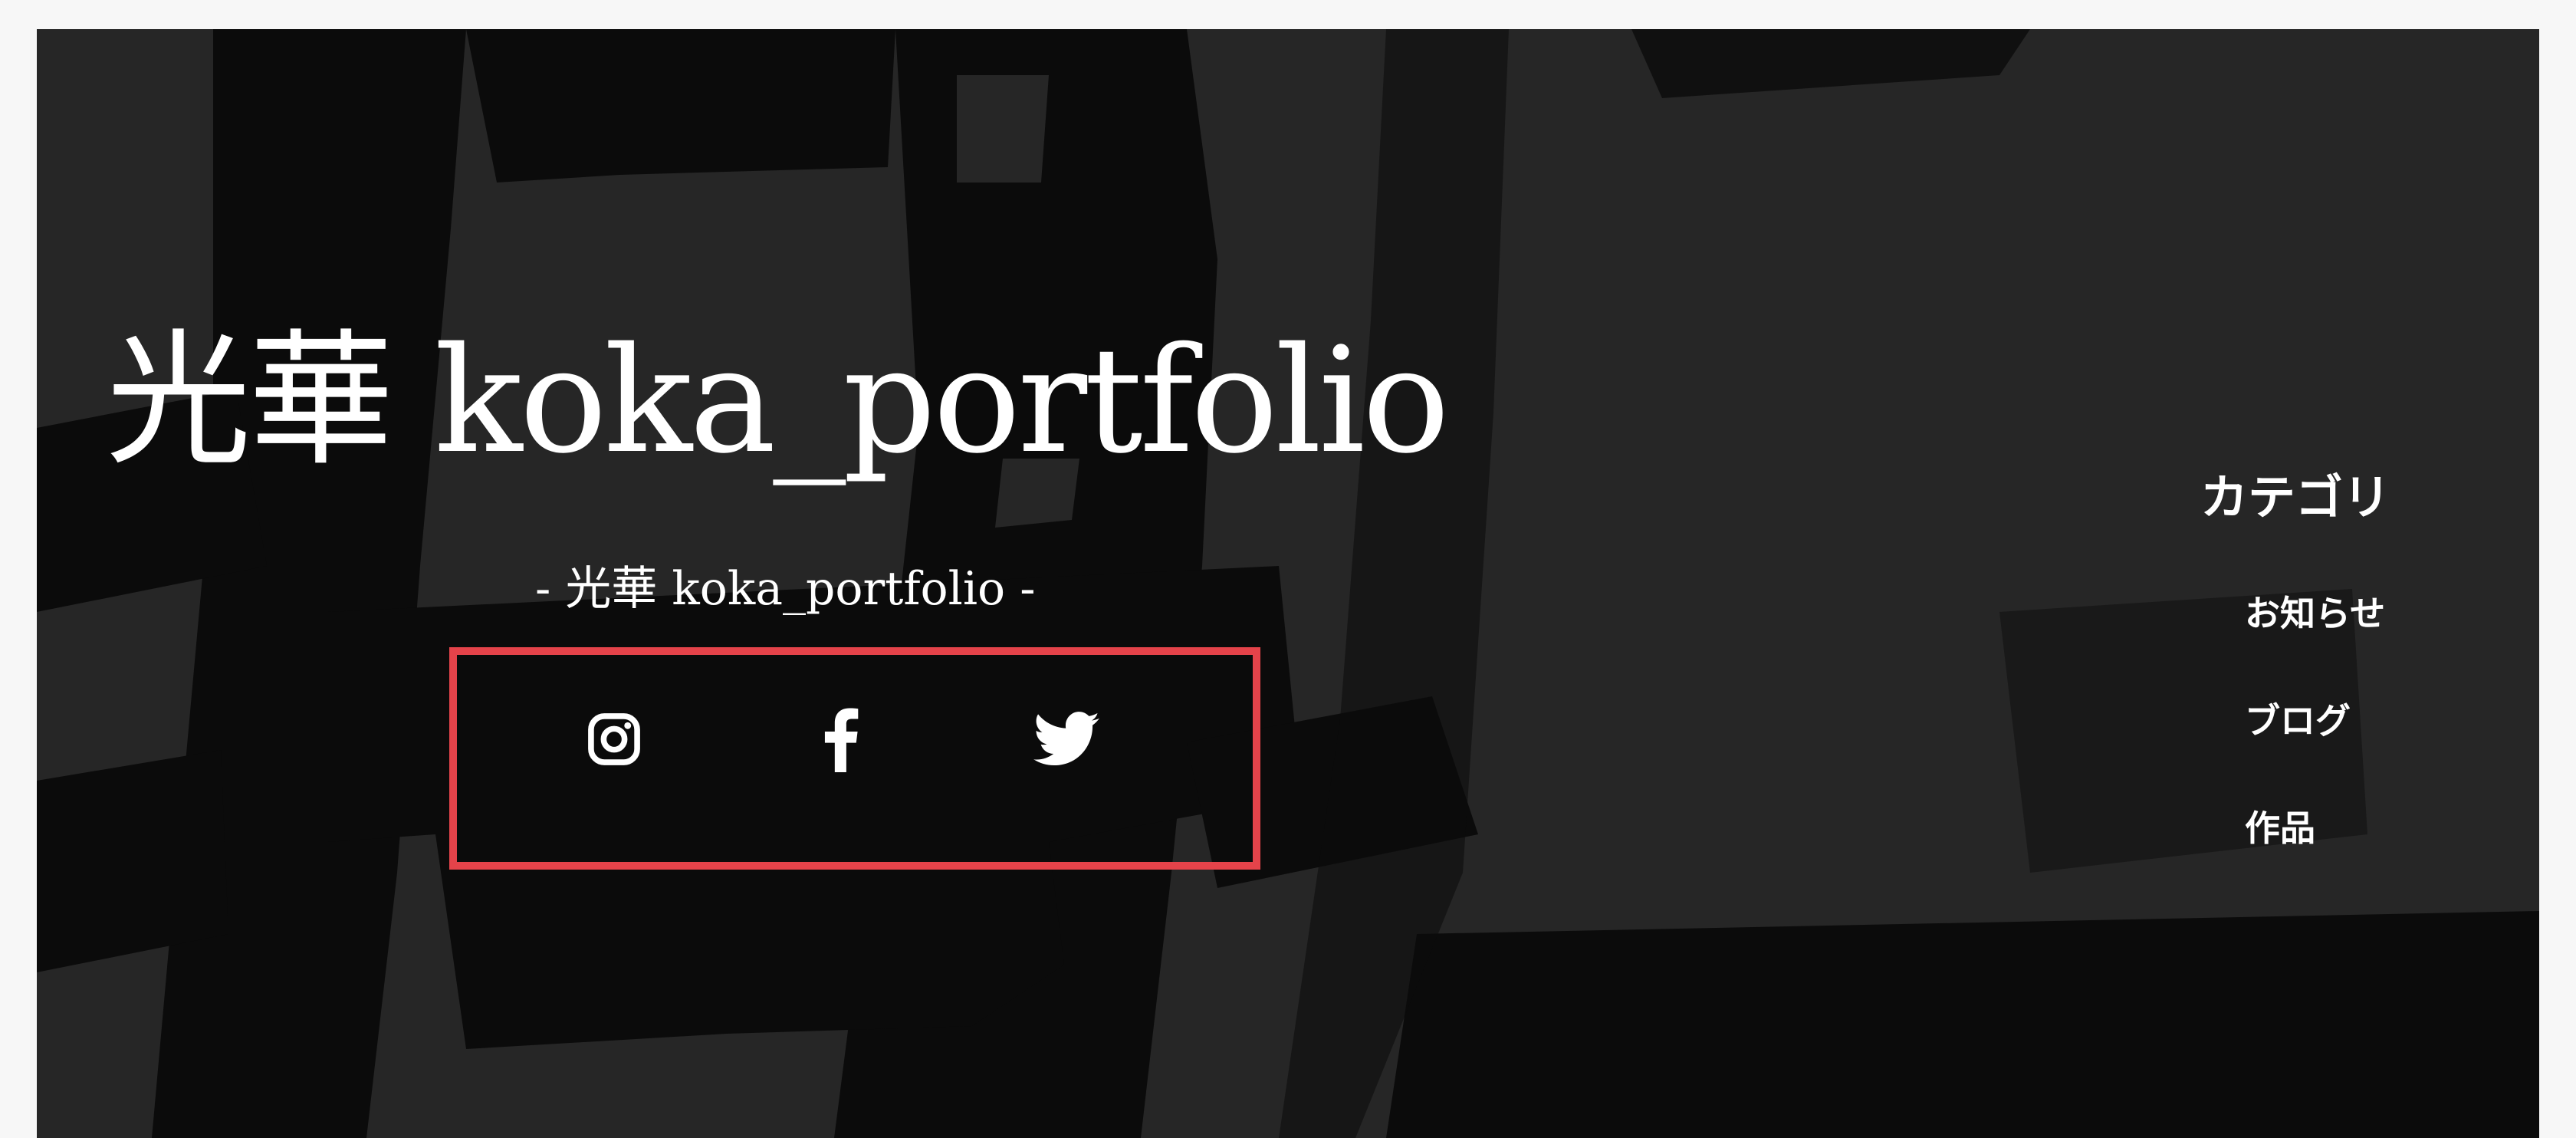 This screenshot has width=2576, height=1138. What do you see at coordinates (2315, 639) in the screenshot?
I see `category-item-news: お知らせ` at bounding box center [2315, 639].